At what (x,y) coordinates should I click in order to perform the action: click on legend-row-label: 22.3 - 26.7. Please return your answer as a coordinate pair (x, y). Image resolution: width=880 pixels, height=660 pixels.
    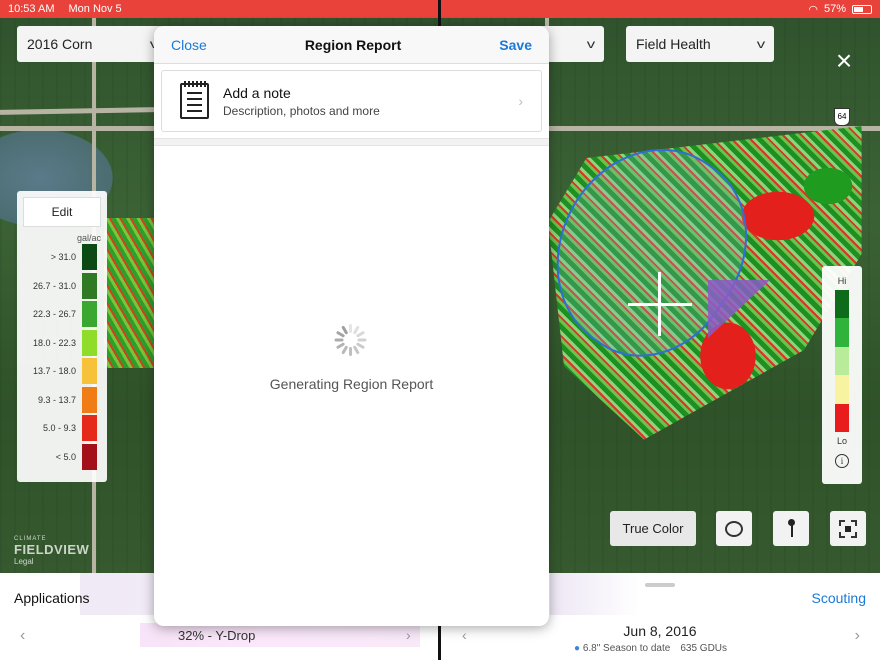
    Looking at the image, I should click on (54, 314).